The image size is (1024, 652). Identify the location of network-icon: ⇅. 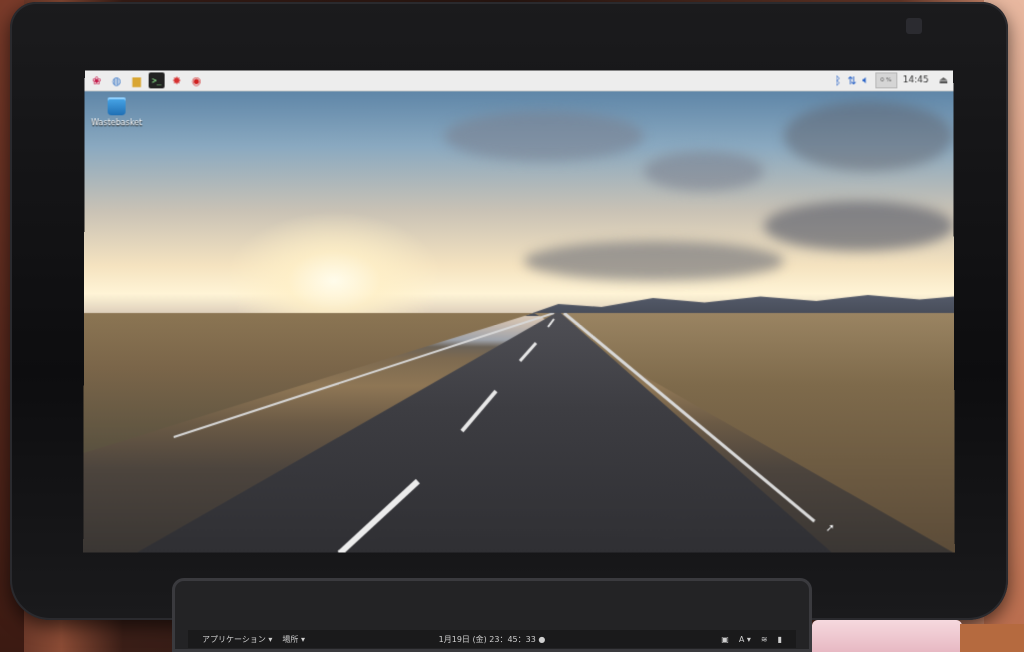
(851, 80).